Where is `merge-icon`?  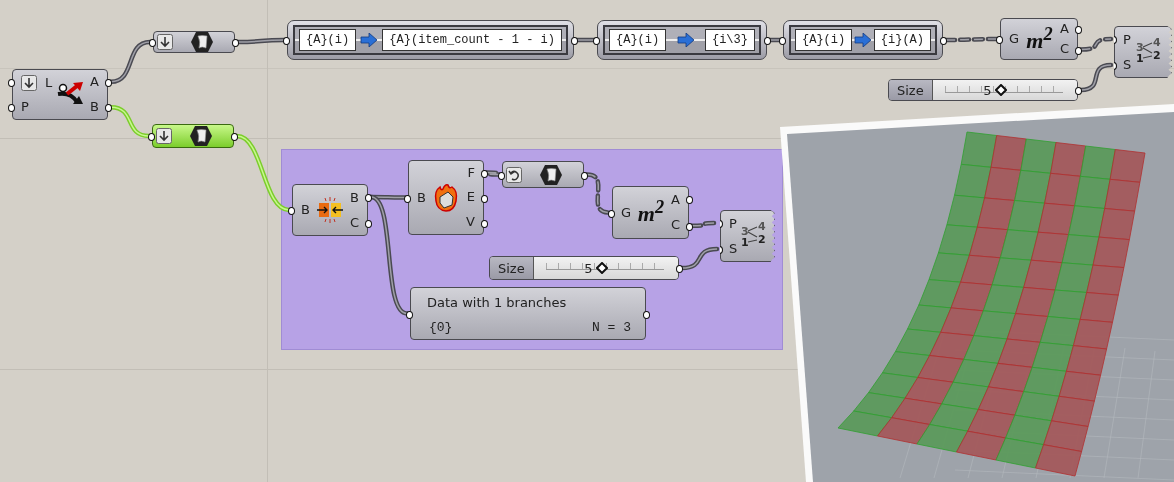
merge-icon is located at coordinates (329, 210).